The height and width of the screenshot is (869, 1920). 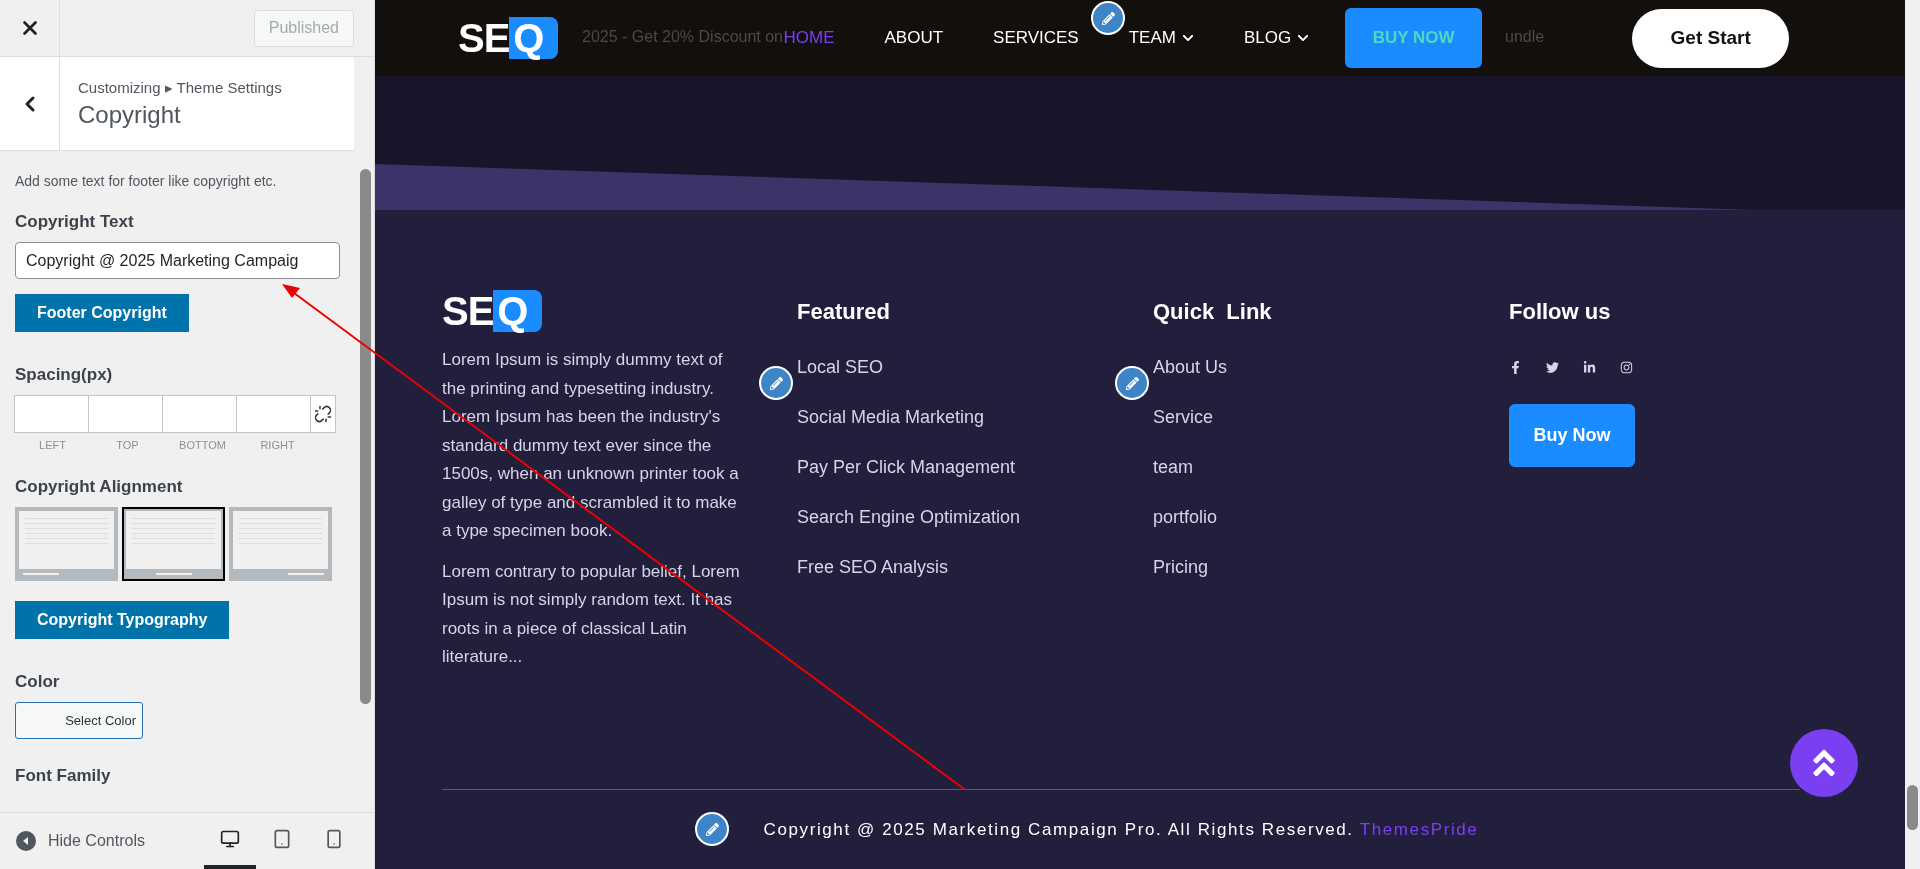 I want to click on breadcrumb: Customizing ▸ Theme Settings, so click(x=180, y=87).